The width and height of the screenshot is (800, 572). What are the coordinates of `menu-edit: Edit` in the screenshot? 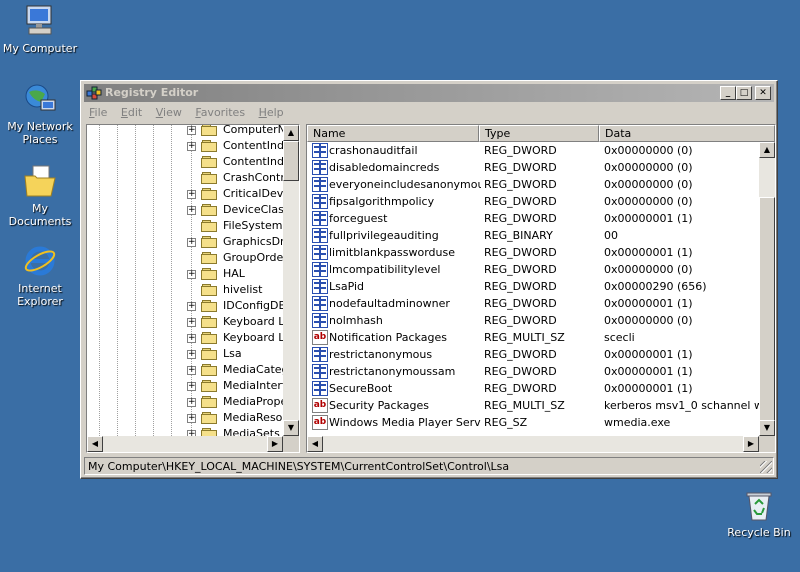 It's located at (131, 111).